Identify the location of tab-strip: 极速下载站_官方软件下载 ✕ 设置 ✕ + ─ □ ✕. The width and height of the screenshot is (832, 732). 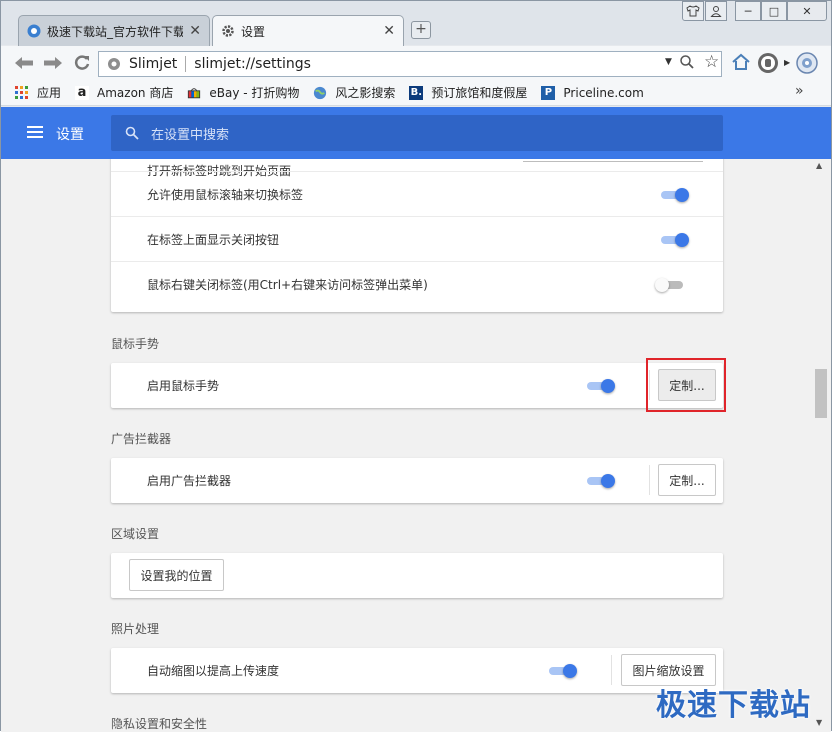
(416, 23).